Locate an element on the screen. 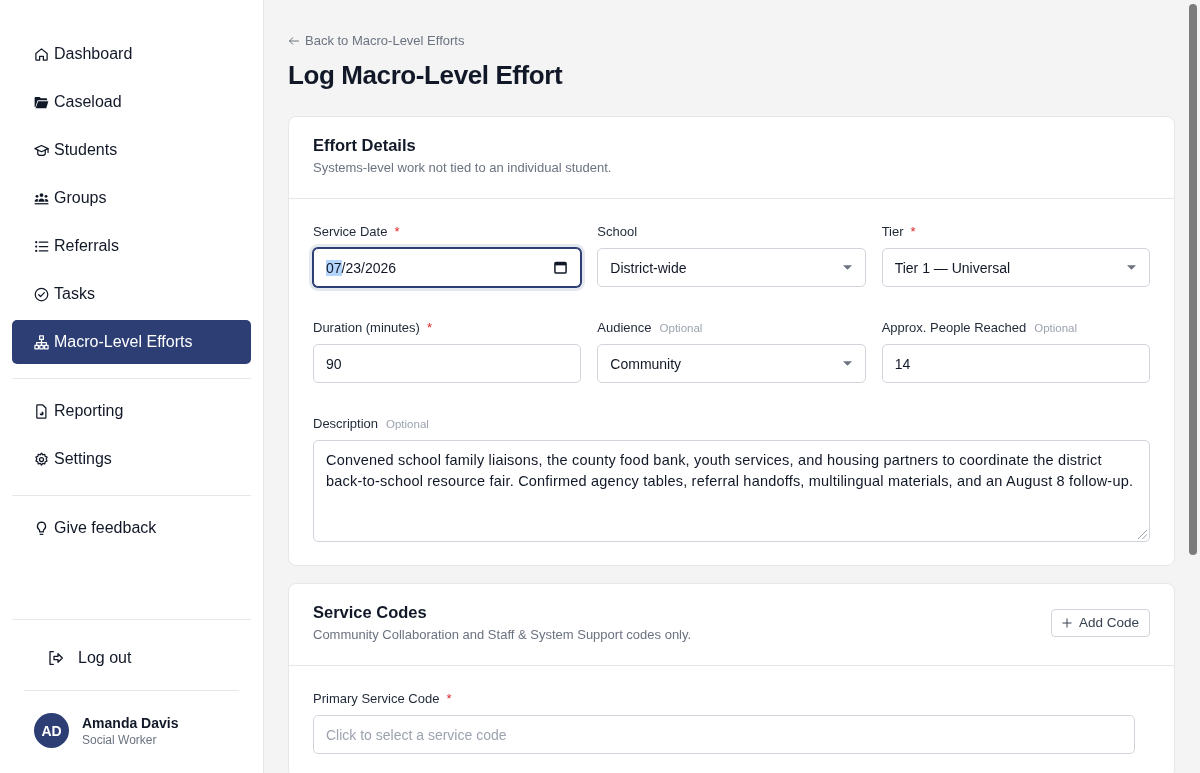 The height and width of the screenshot is (773, 1200). back-link: Back to Macro-Level Efforts is located at coordinates (376, 41).